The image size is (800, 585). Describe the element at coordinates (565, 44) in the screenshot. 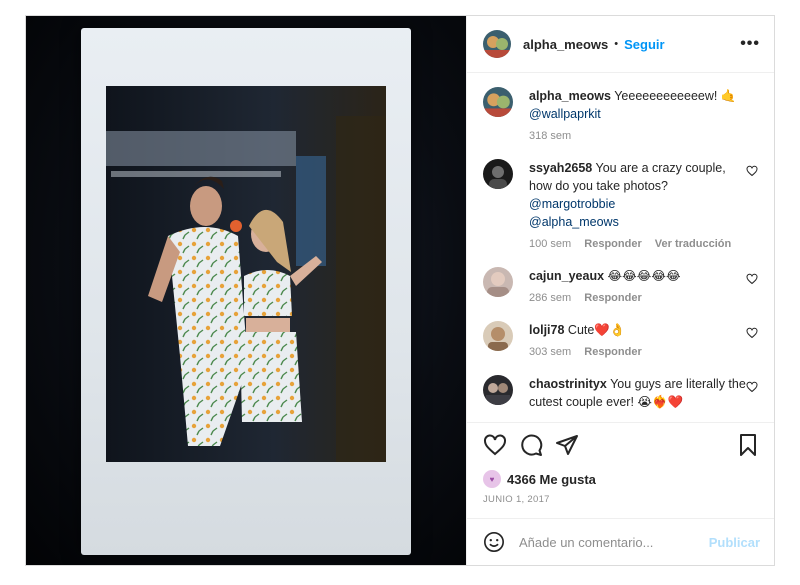

I see `author-username: alpha_meows` at that location.